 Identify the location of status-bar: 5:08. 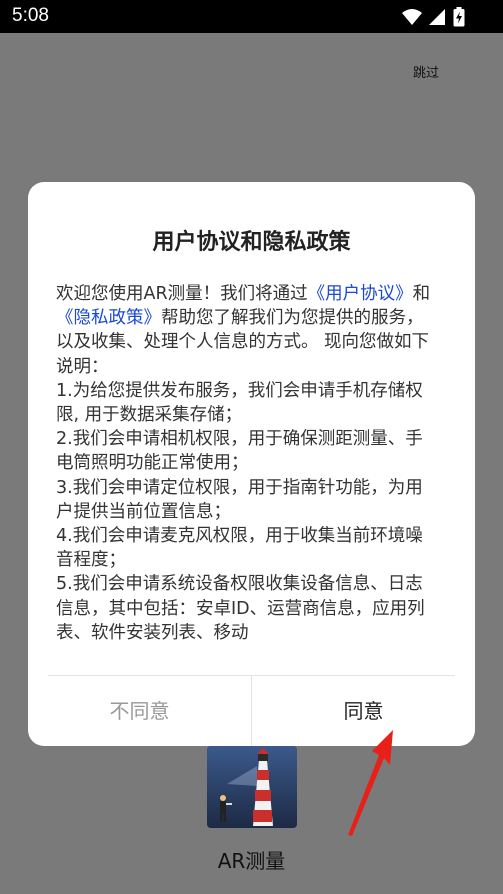
(251, 16).